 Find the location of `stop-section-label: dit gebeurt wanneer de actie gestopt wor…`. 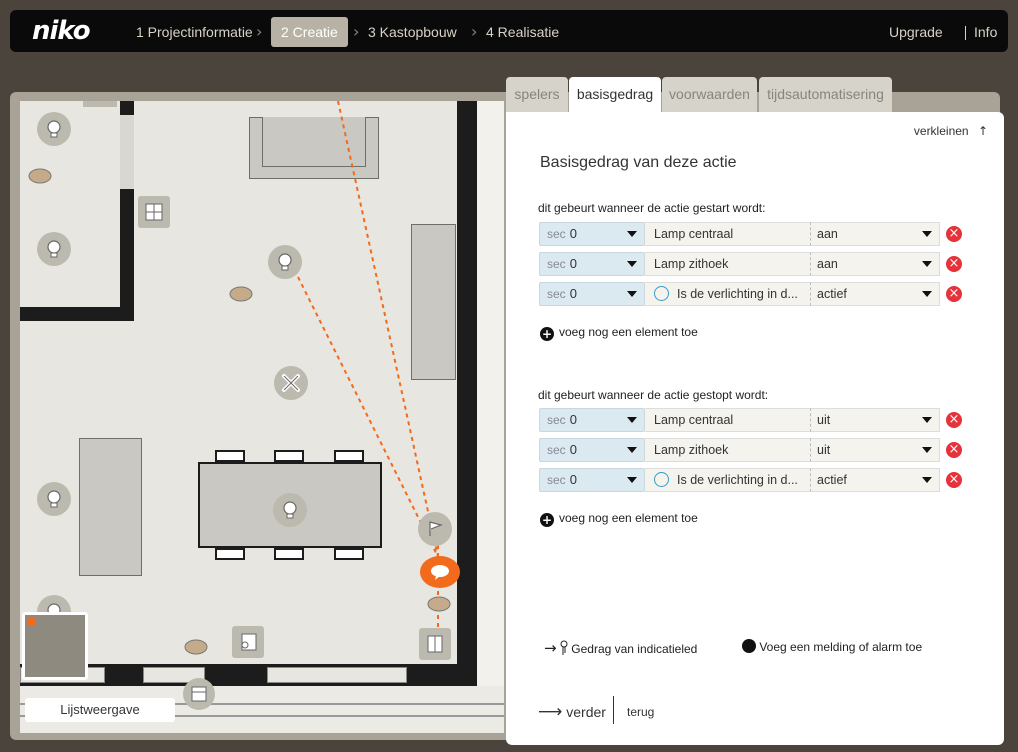

stop-section-label: dit gebeurt wanneer de actie gestopt wor… is located at coordinates (653, 395).